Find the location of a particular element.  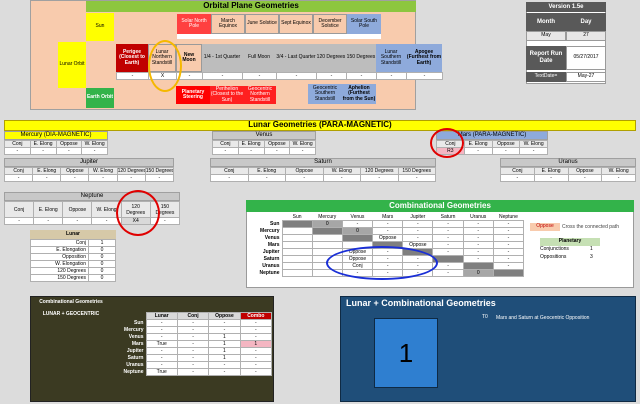

full-moon-value: - is located at coordinates (259, 76).